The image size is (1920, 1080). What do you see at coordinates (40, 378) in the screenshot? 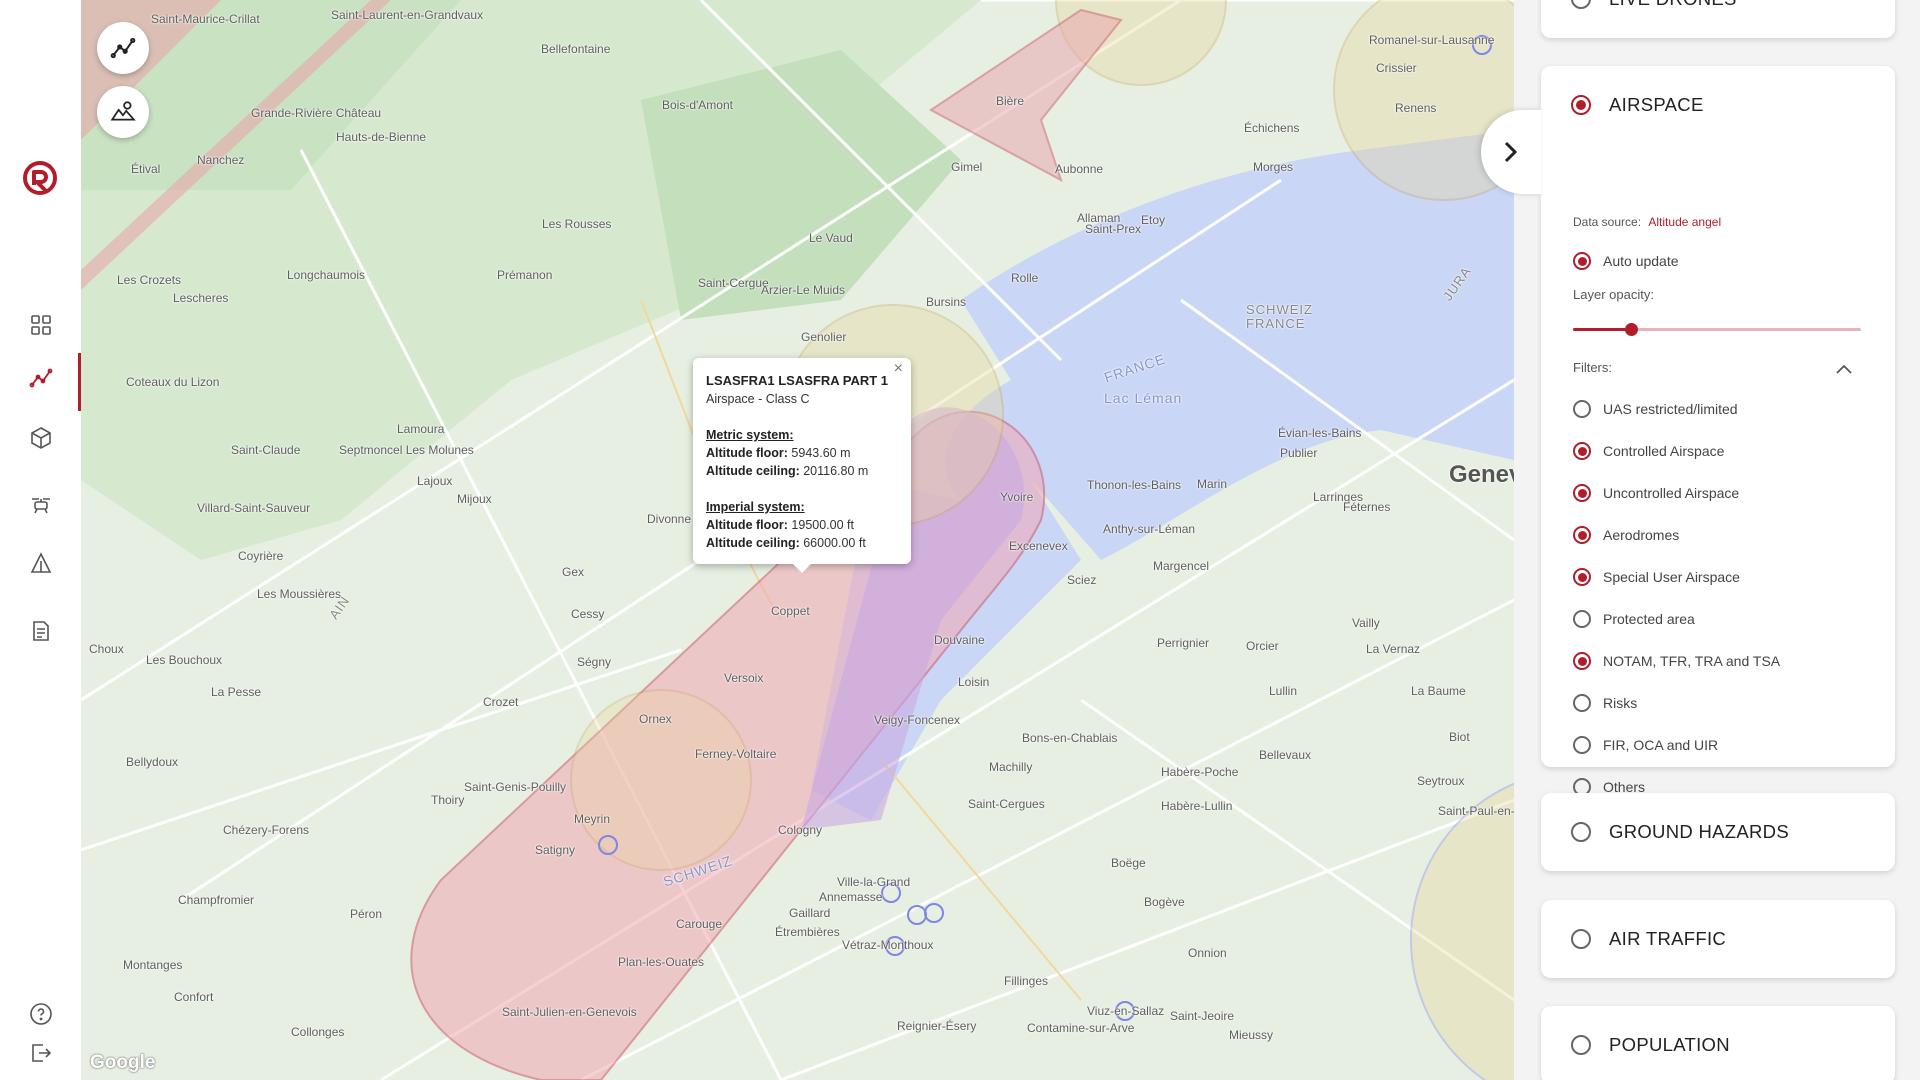
I see `route-icon` at bounding box center [40, 378].